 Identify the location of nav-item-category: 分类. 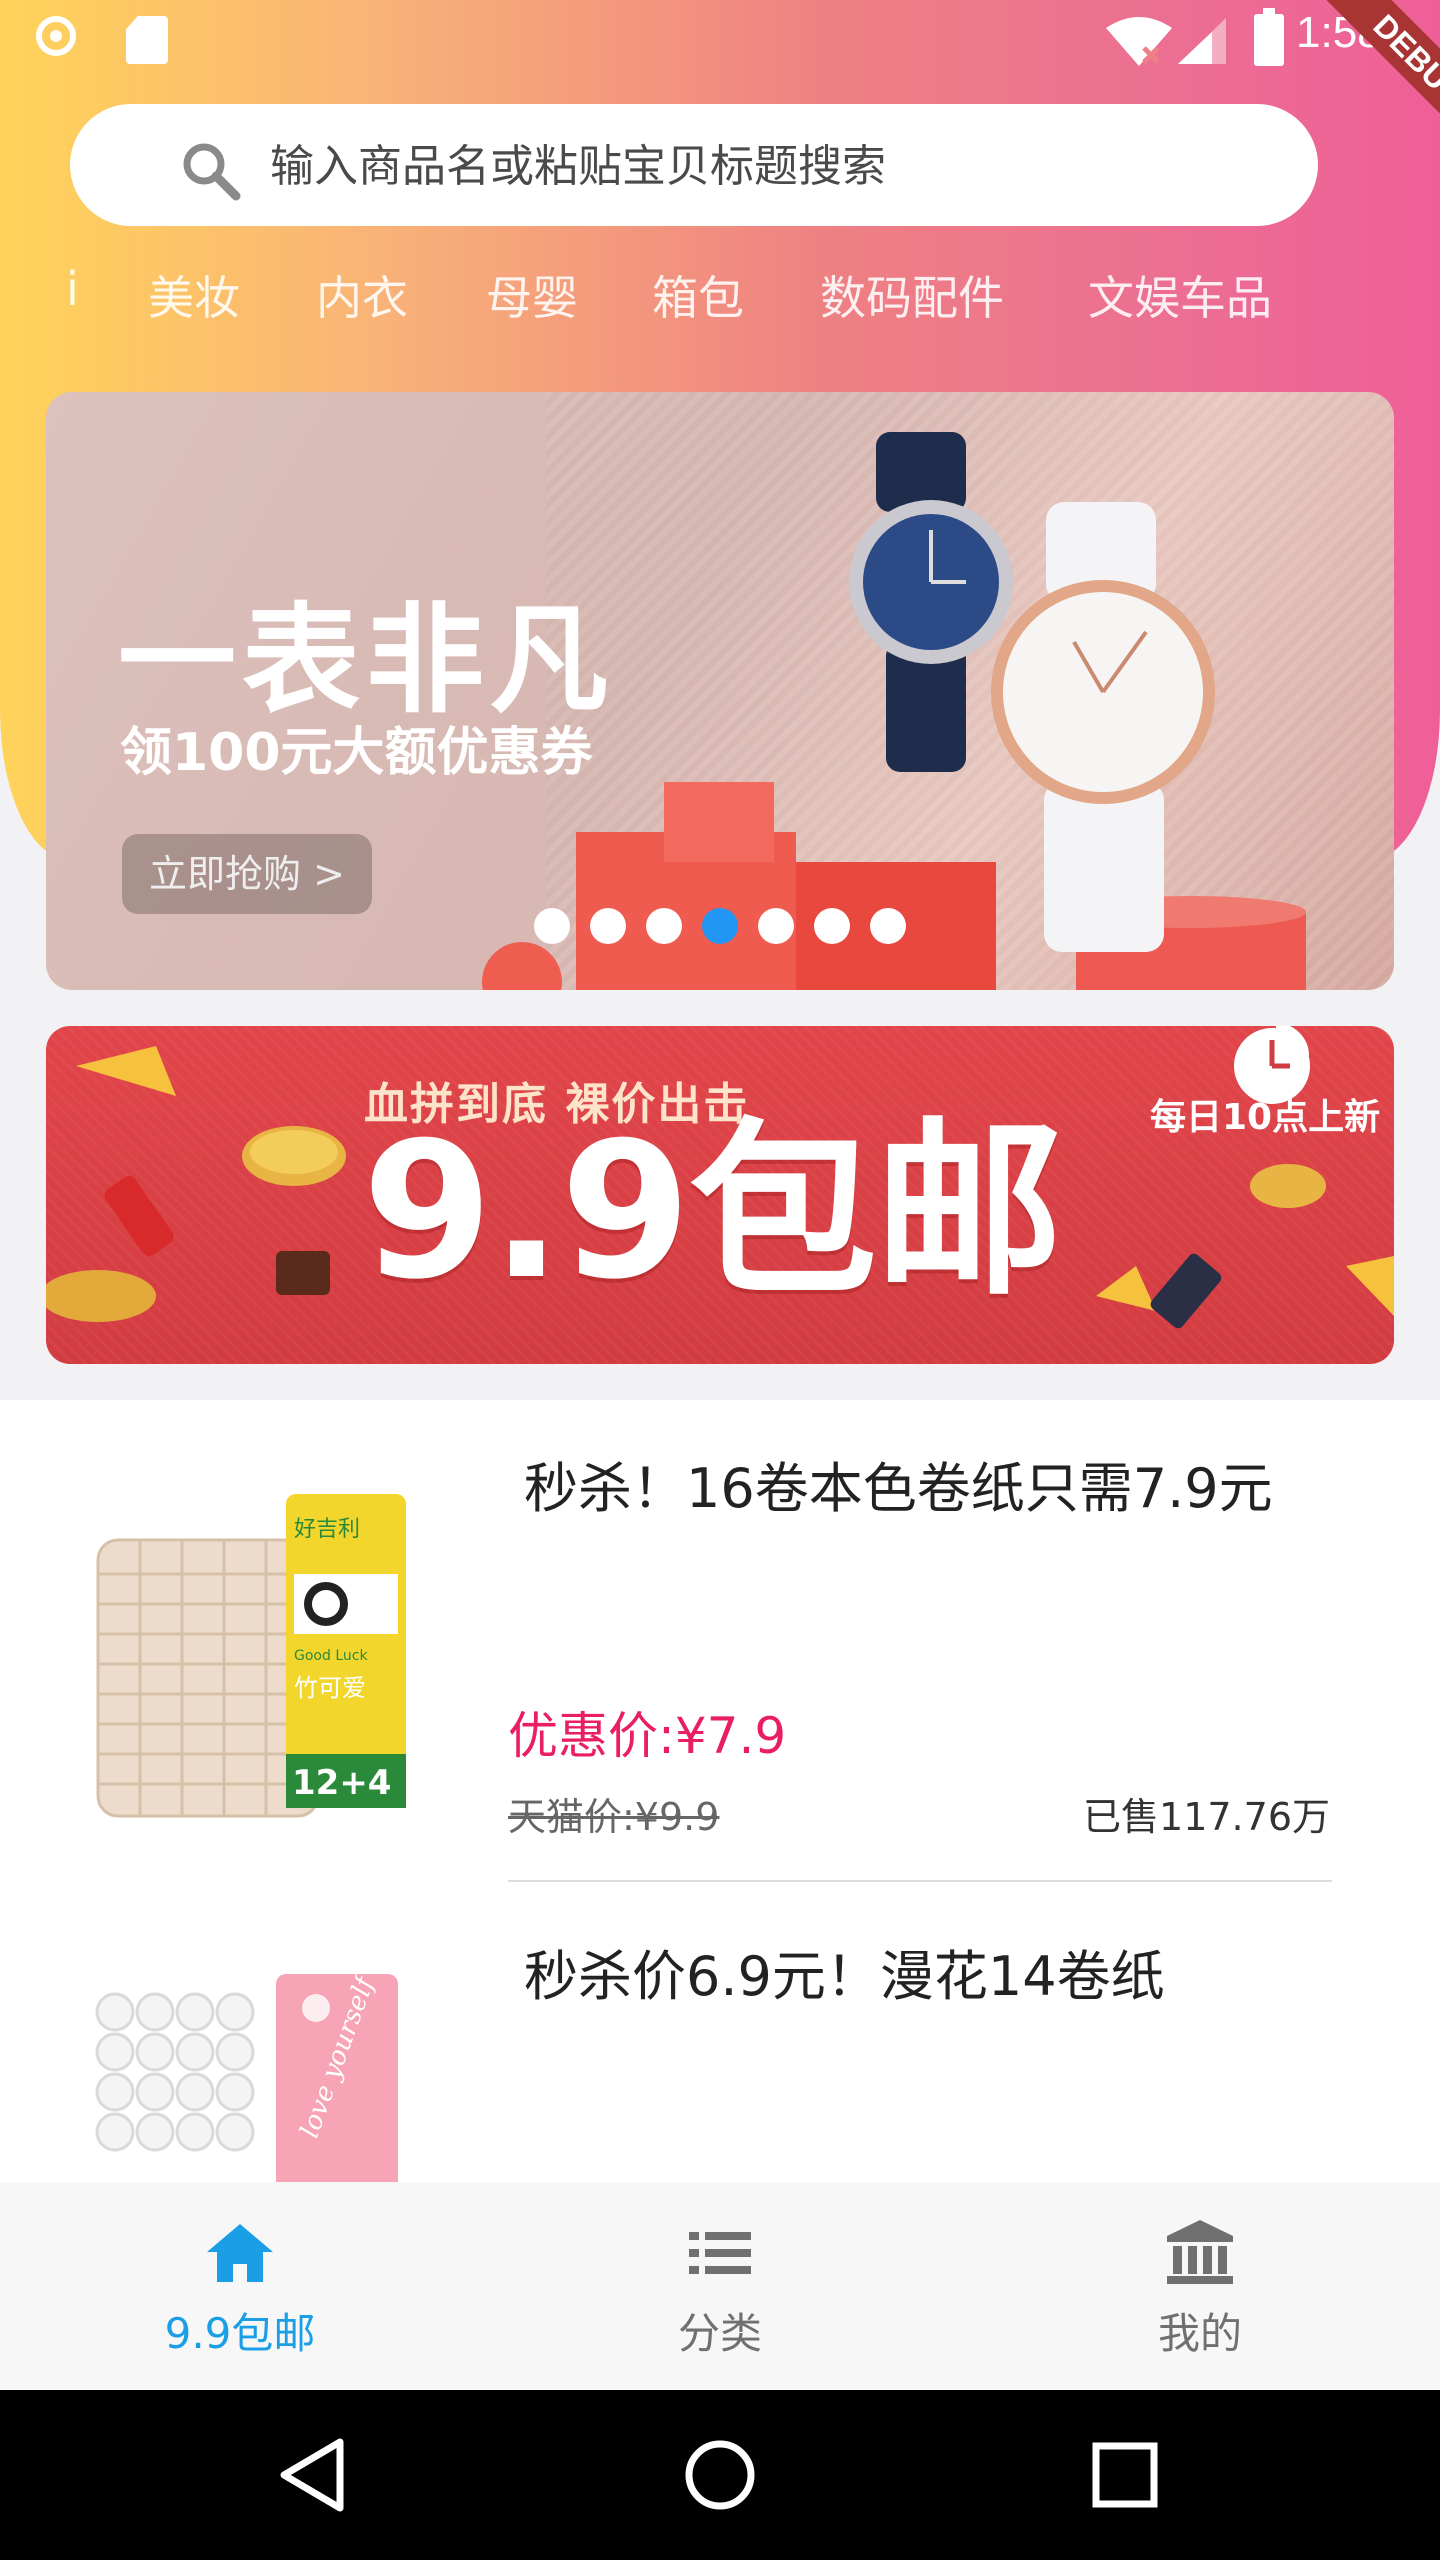
(720, 2286).